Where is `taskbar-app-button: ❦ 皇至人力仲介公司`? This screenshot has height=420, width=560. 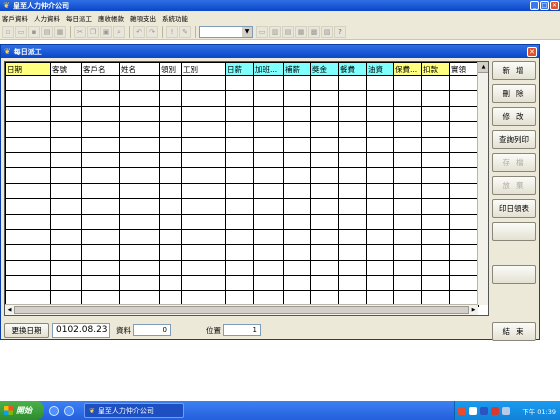 taskbar-app-button: ❦ 皇至人力仲介公司 is located at coordinates (134, 410).